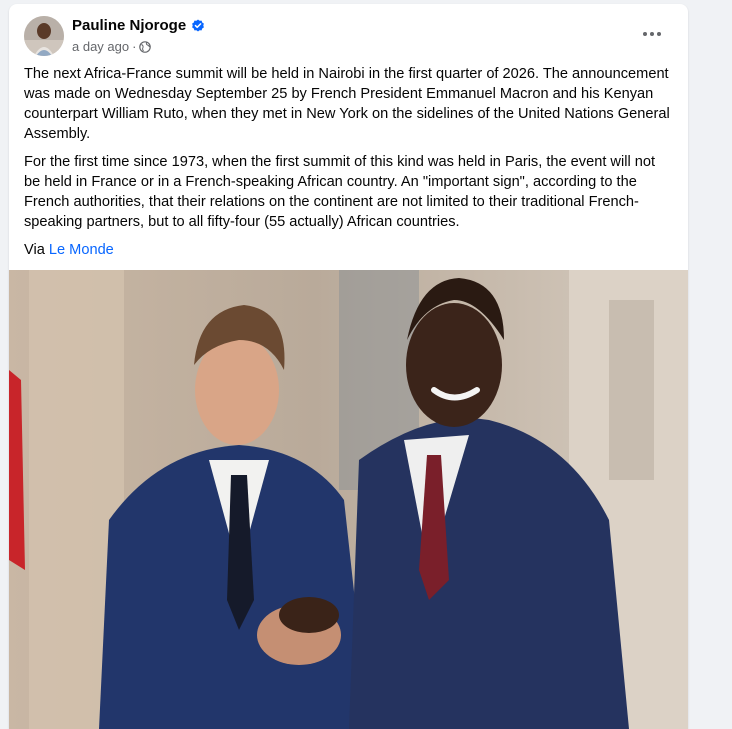  What do you see at coordinates (348, 250) in the screenshot?
I see `post-source: Via Le Monde` at bounding box center [348, 250].